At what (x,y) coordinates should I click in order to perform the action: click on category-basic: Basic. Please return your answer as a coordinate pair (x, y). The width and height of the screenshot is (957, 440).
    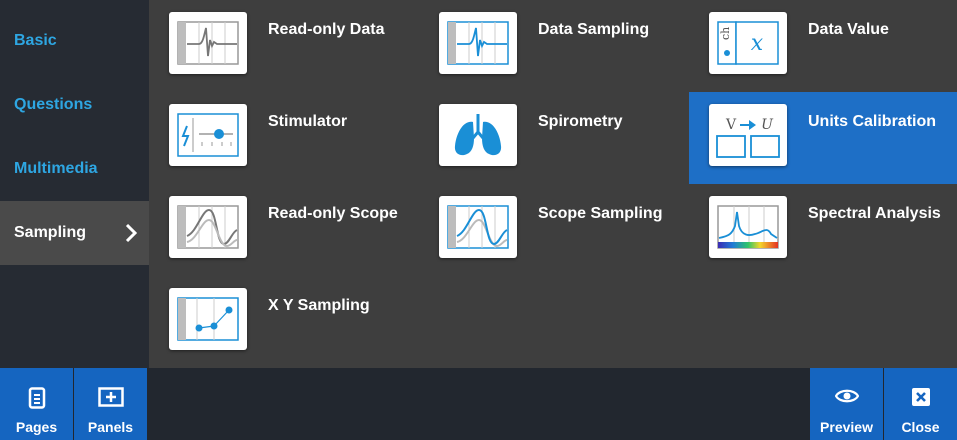
    Looking at the image, I should click on (74, 41).